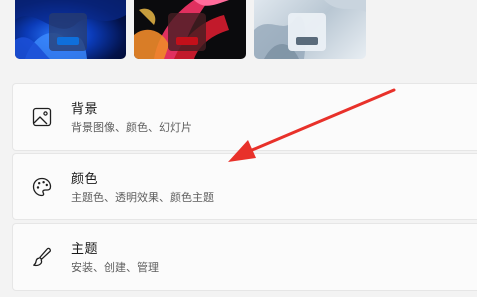 The width and height of the screenshot is (477, 297). What do you see at coordinates (42, 117) in the screenshot?
I see `image-icon` at bounding box center [42, 117].